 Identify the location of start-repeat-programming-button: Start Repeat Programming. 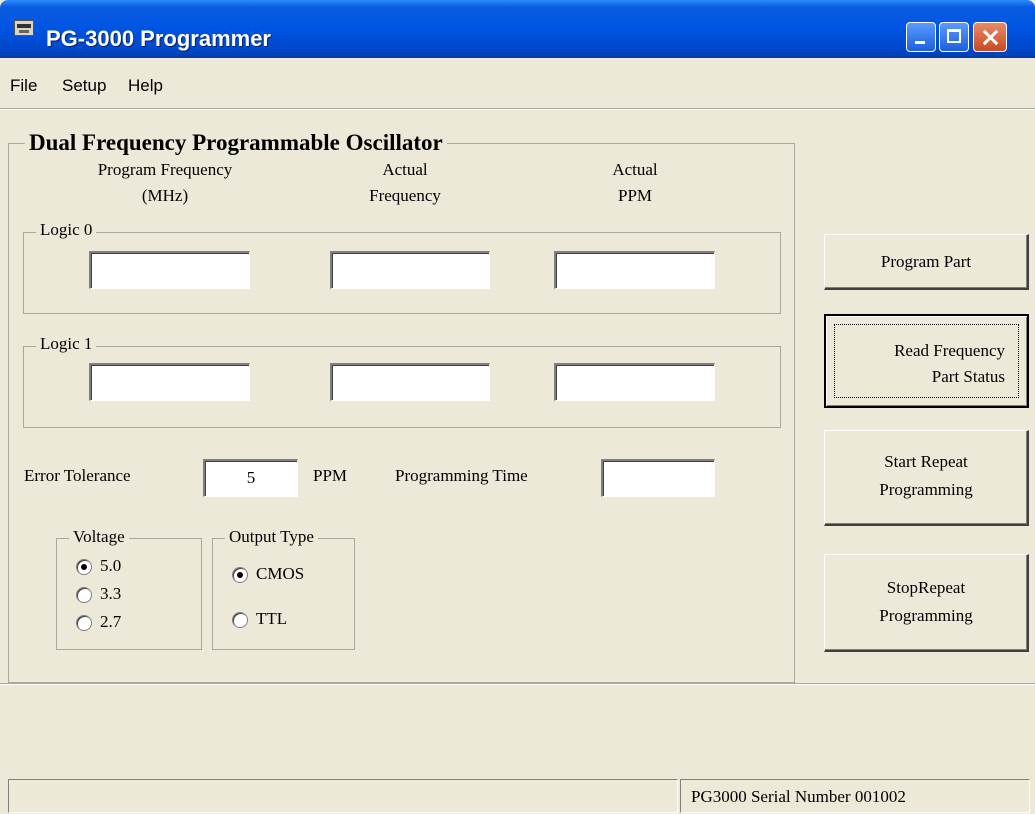
(926, 478).